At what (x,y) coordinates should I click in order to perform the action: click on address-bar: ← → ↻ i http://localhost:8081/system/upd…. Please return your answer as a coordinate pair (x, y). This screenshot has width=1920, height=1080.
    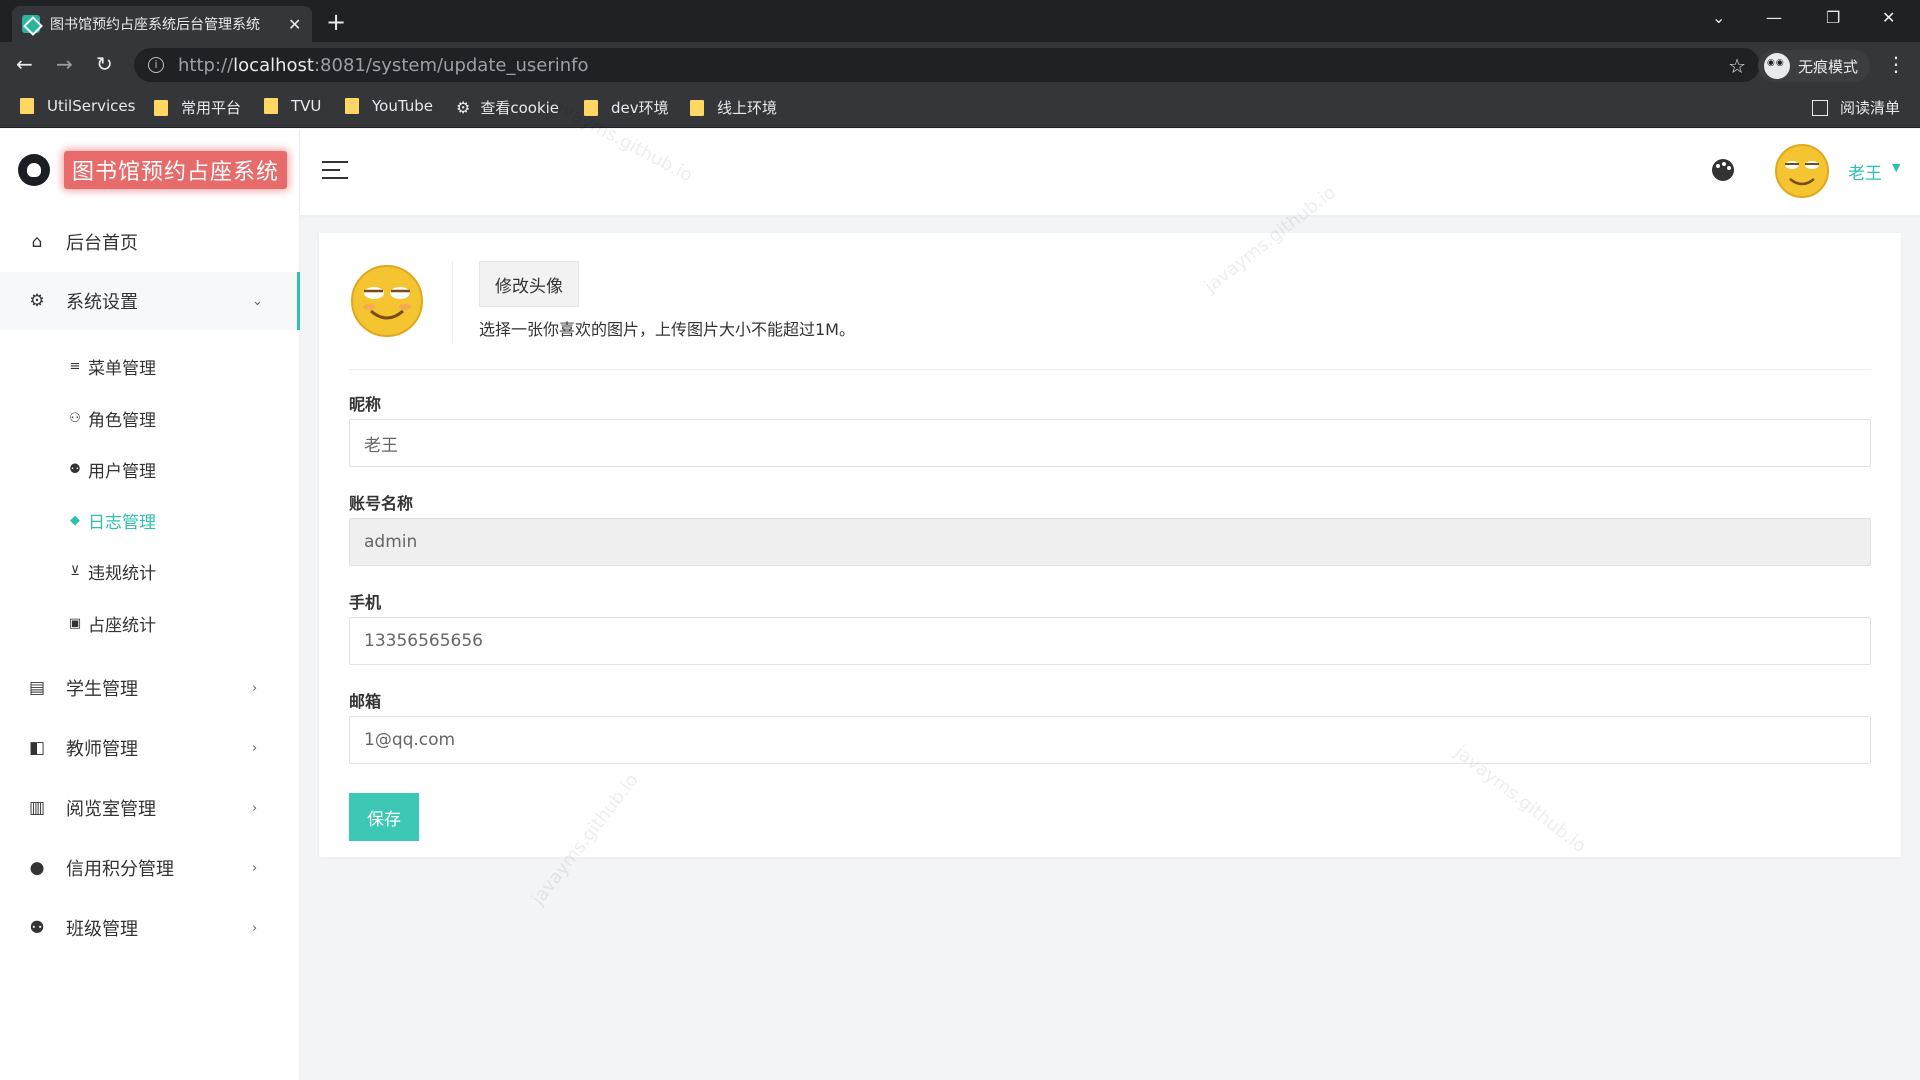
    Looking at the image, I should click on (960, 65).